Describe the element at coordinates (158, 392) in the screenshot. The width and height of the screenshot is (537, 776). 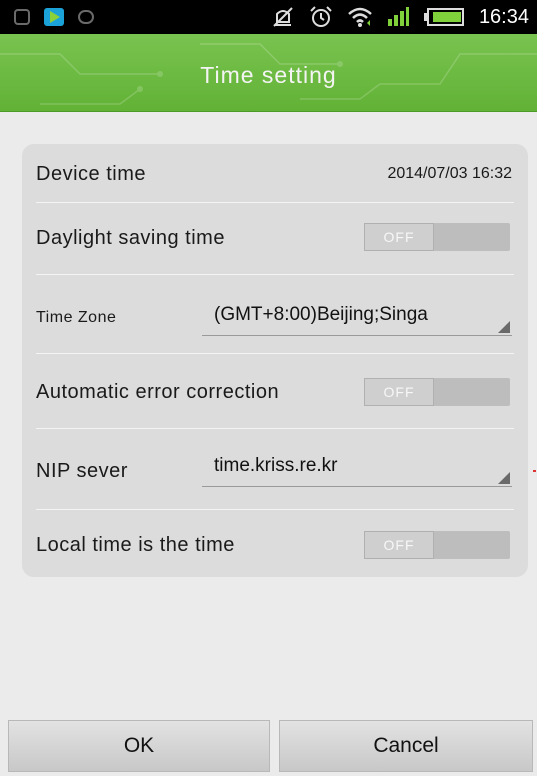
I see `auto-correction-label: Automatic error correction` at that location.